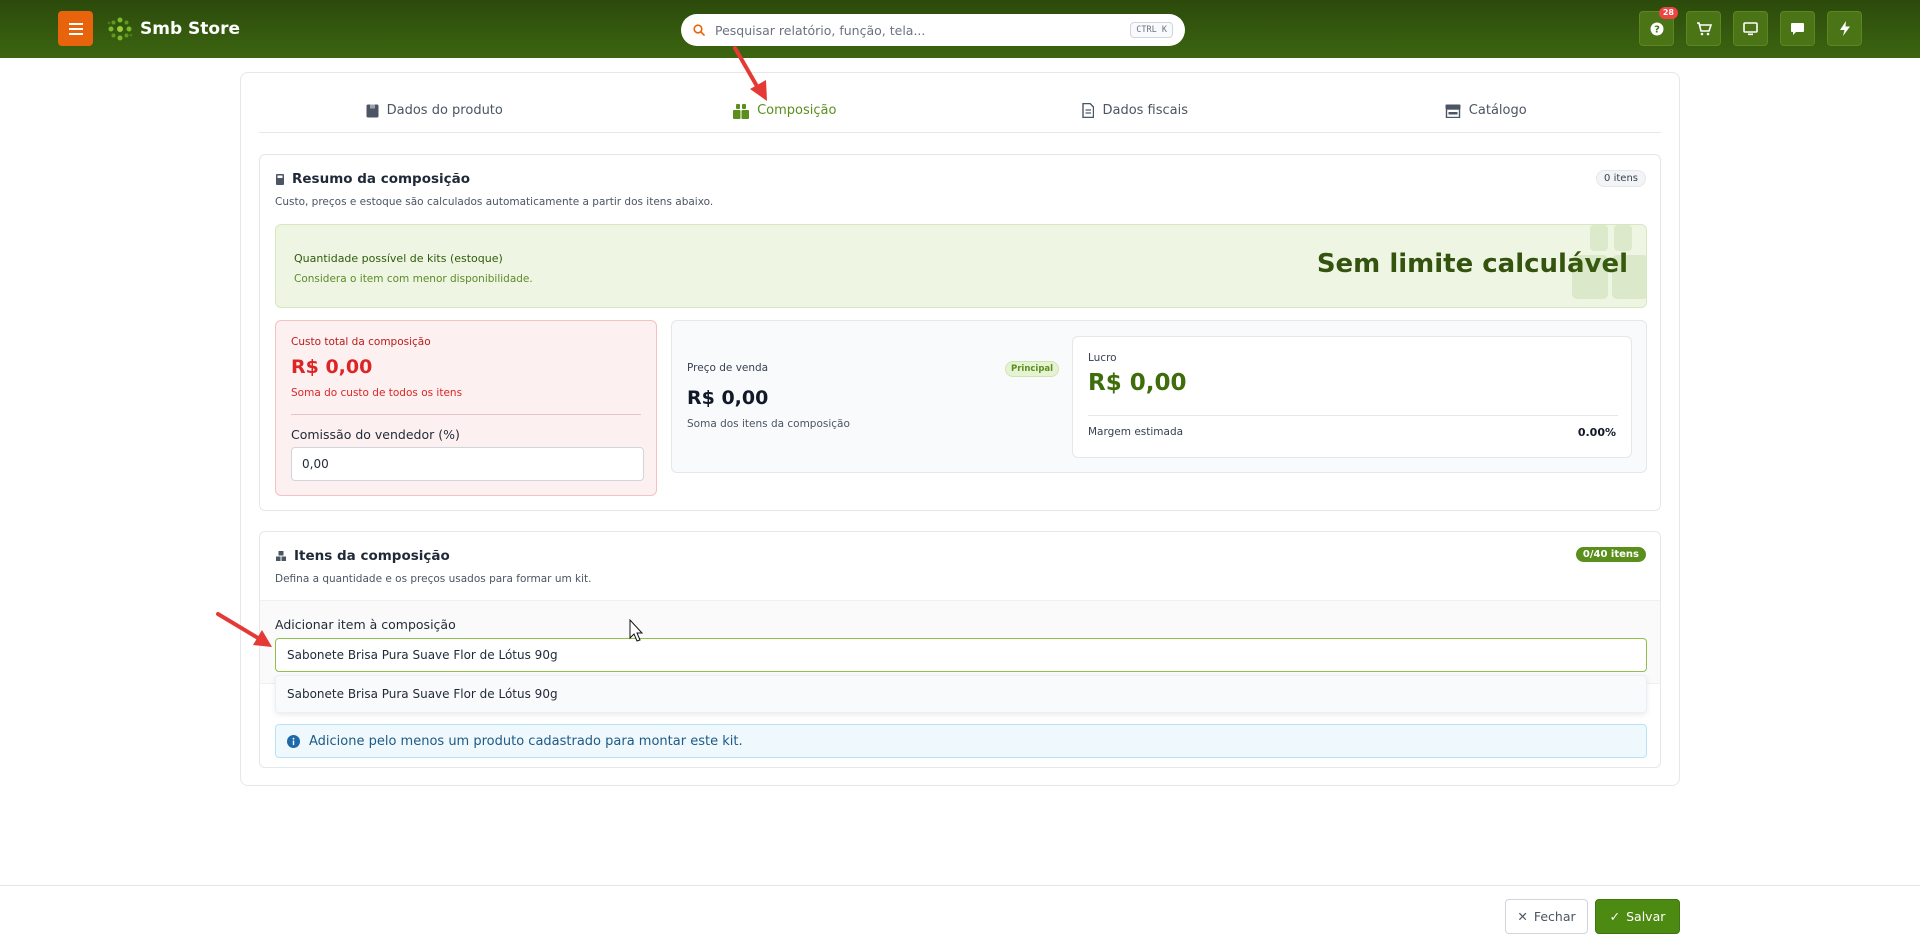  I want to click on principal-badge: Principal, so click(1032, 369).